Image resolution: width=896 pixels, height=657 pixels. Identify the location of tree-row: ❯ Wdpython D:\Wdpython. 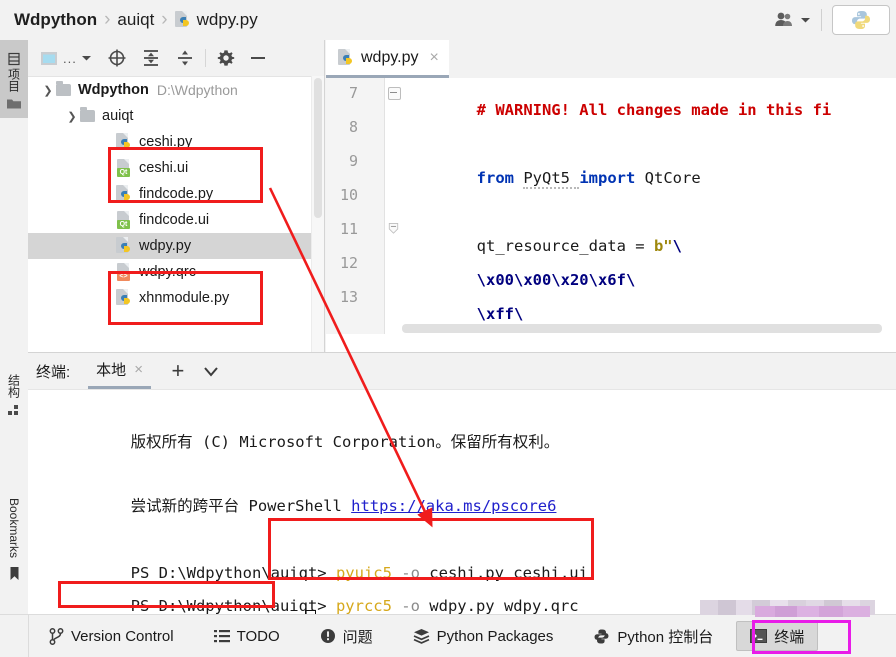
(176, 90).